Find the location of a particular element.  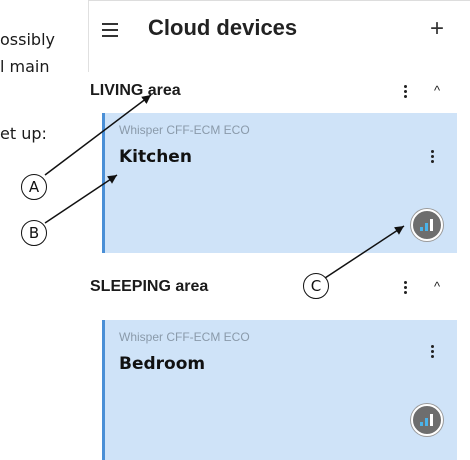

page-title: Cloud devices is located at coordinates (223, 27).